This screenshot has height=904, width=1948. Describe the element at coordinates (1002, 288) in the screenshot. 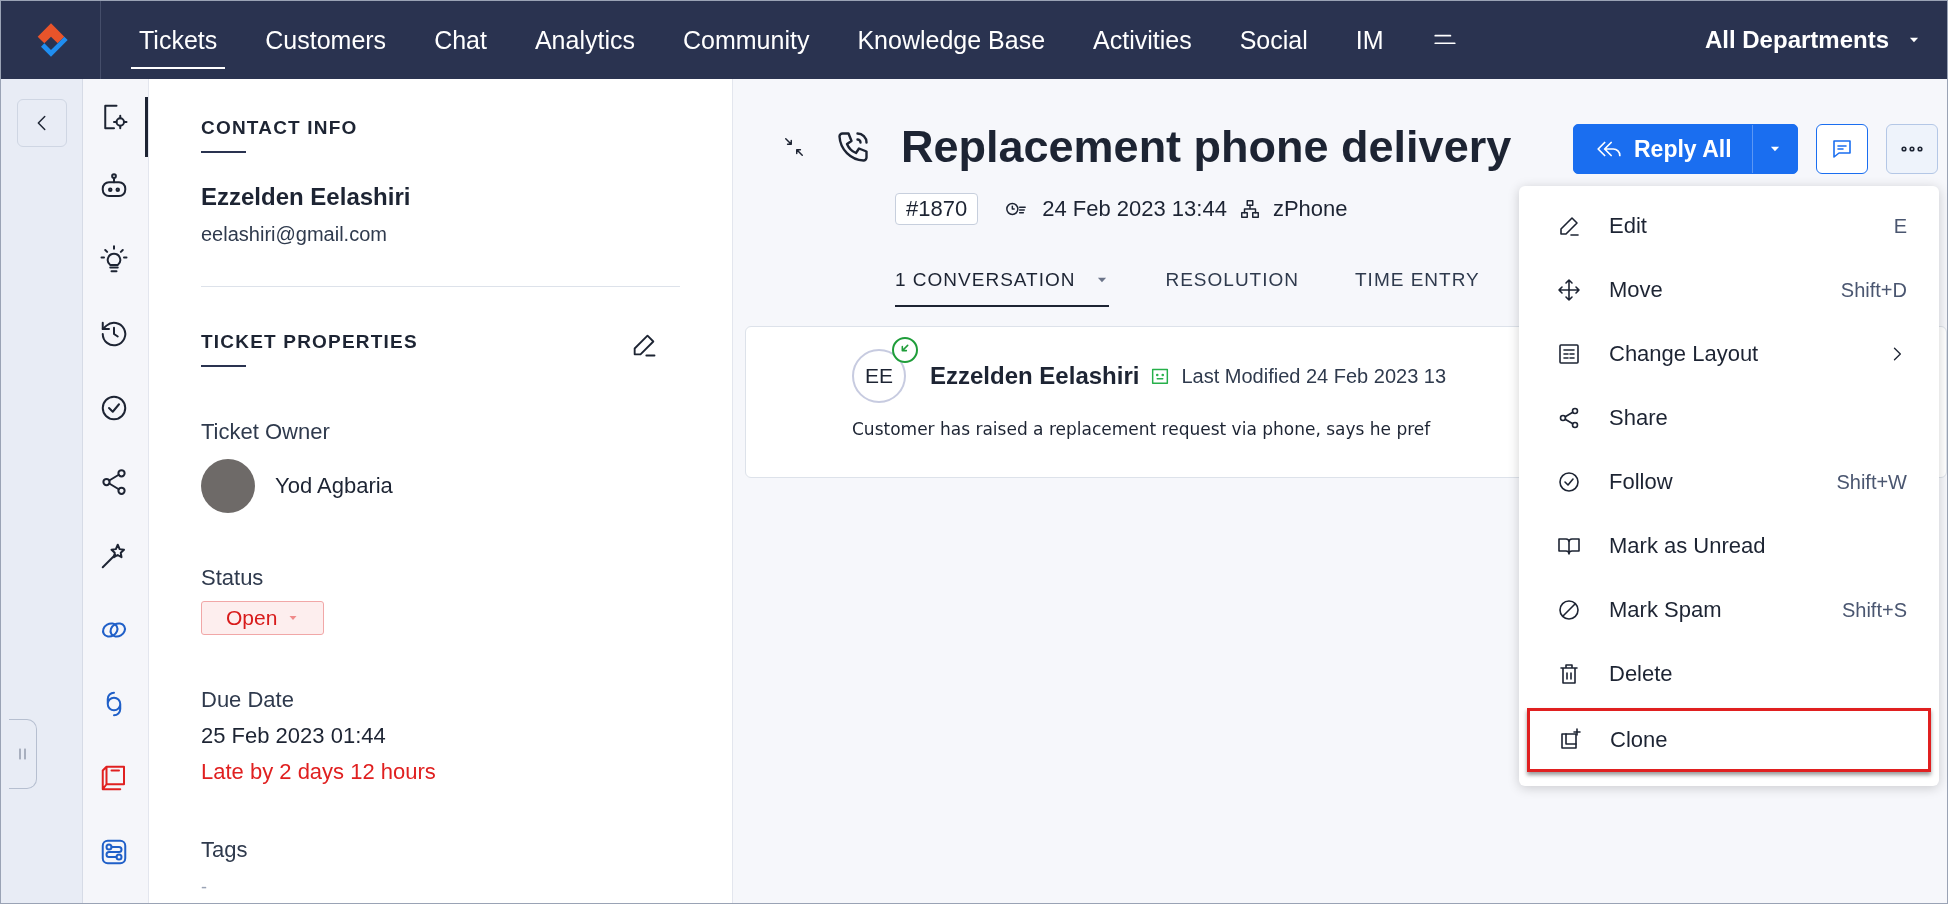

I see `ticket-tab: 1 CONVERSATION` at that location.